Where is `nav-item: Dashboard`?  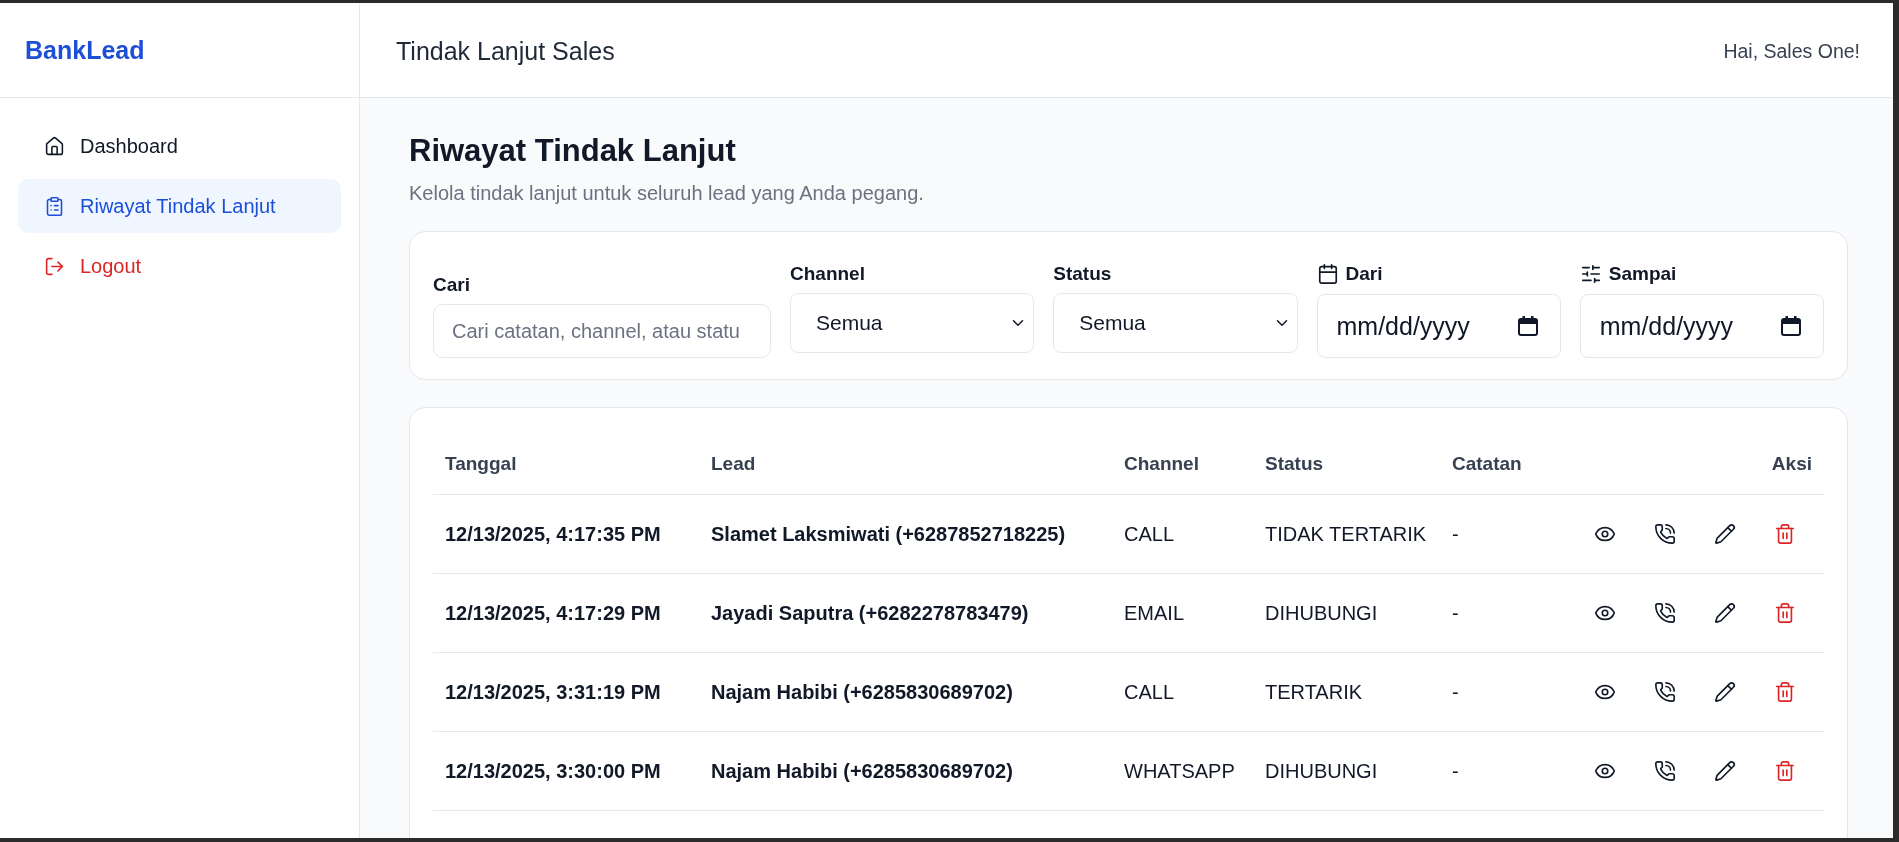 nav-item: Dashboard is located at coordinates (179, 146).